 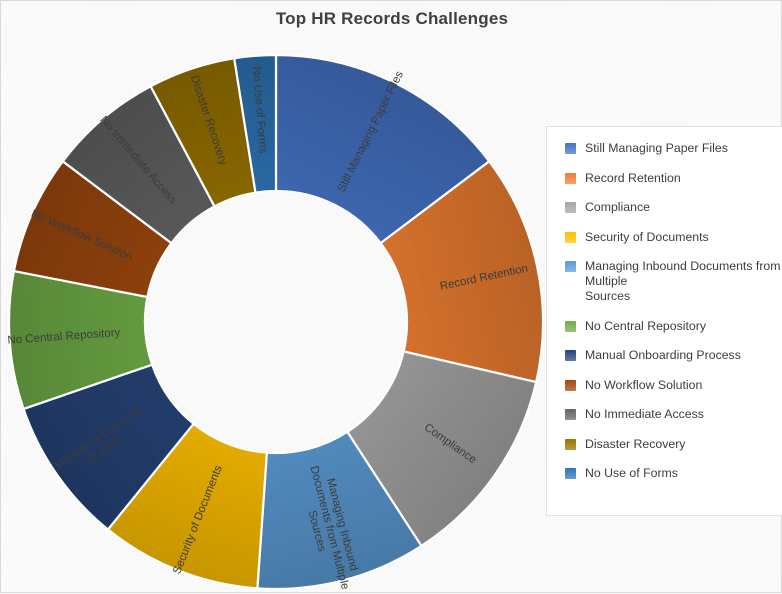 I want to click on legend-item-label: No Workflow Solution, so click(x=644, y=384).